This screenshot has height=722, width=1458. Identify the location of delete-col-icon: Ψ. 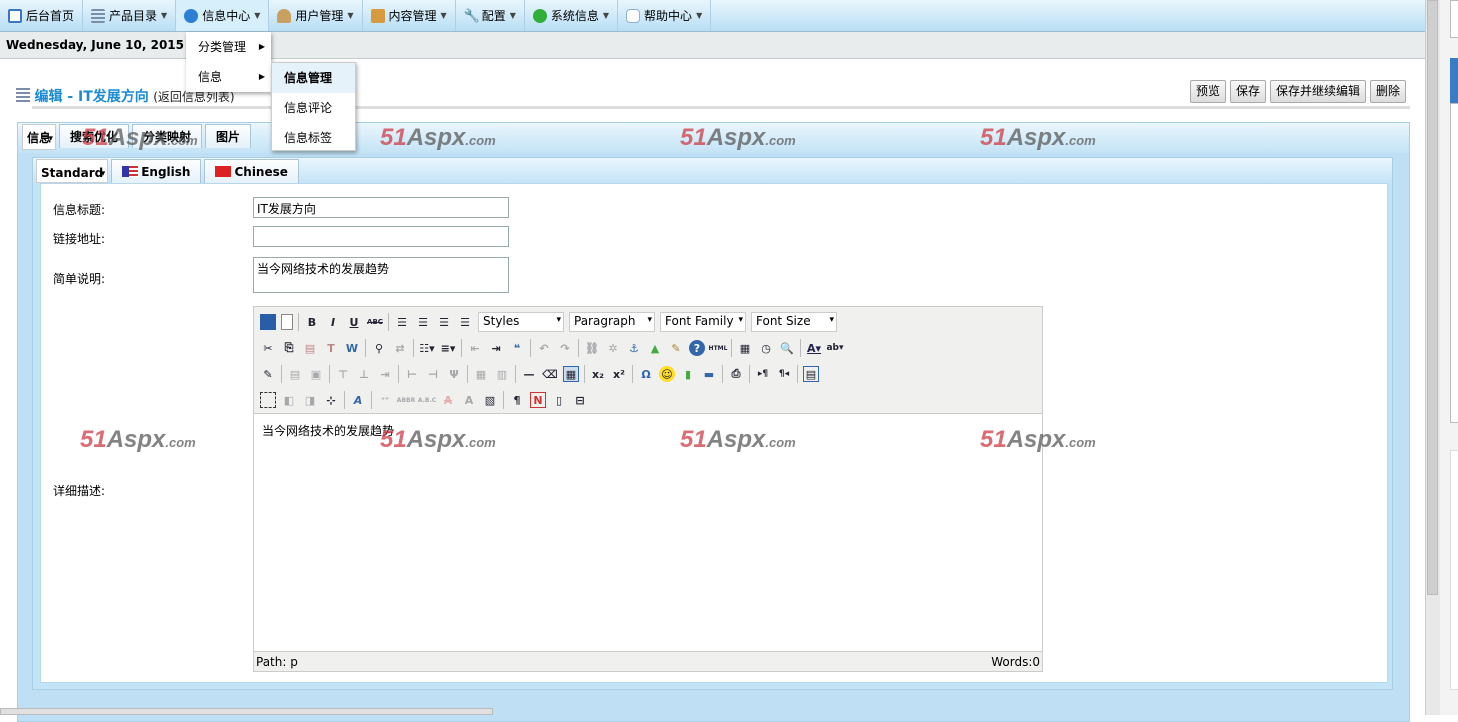
(454, 374).